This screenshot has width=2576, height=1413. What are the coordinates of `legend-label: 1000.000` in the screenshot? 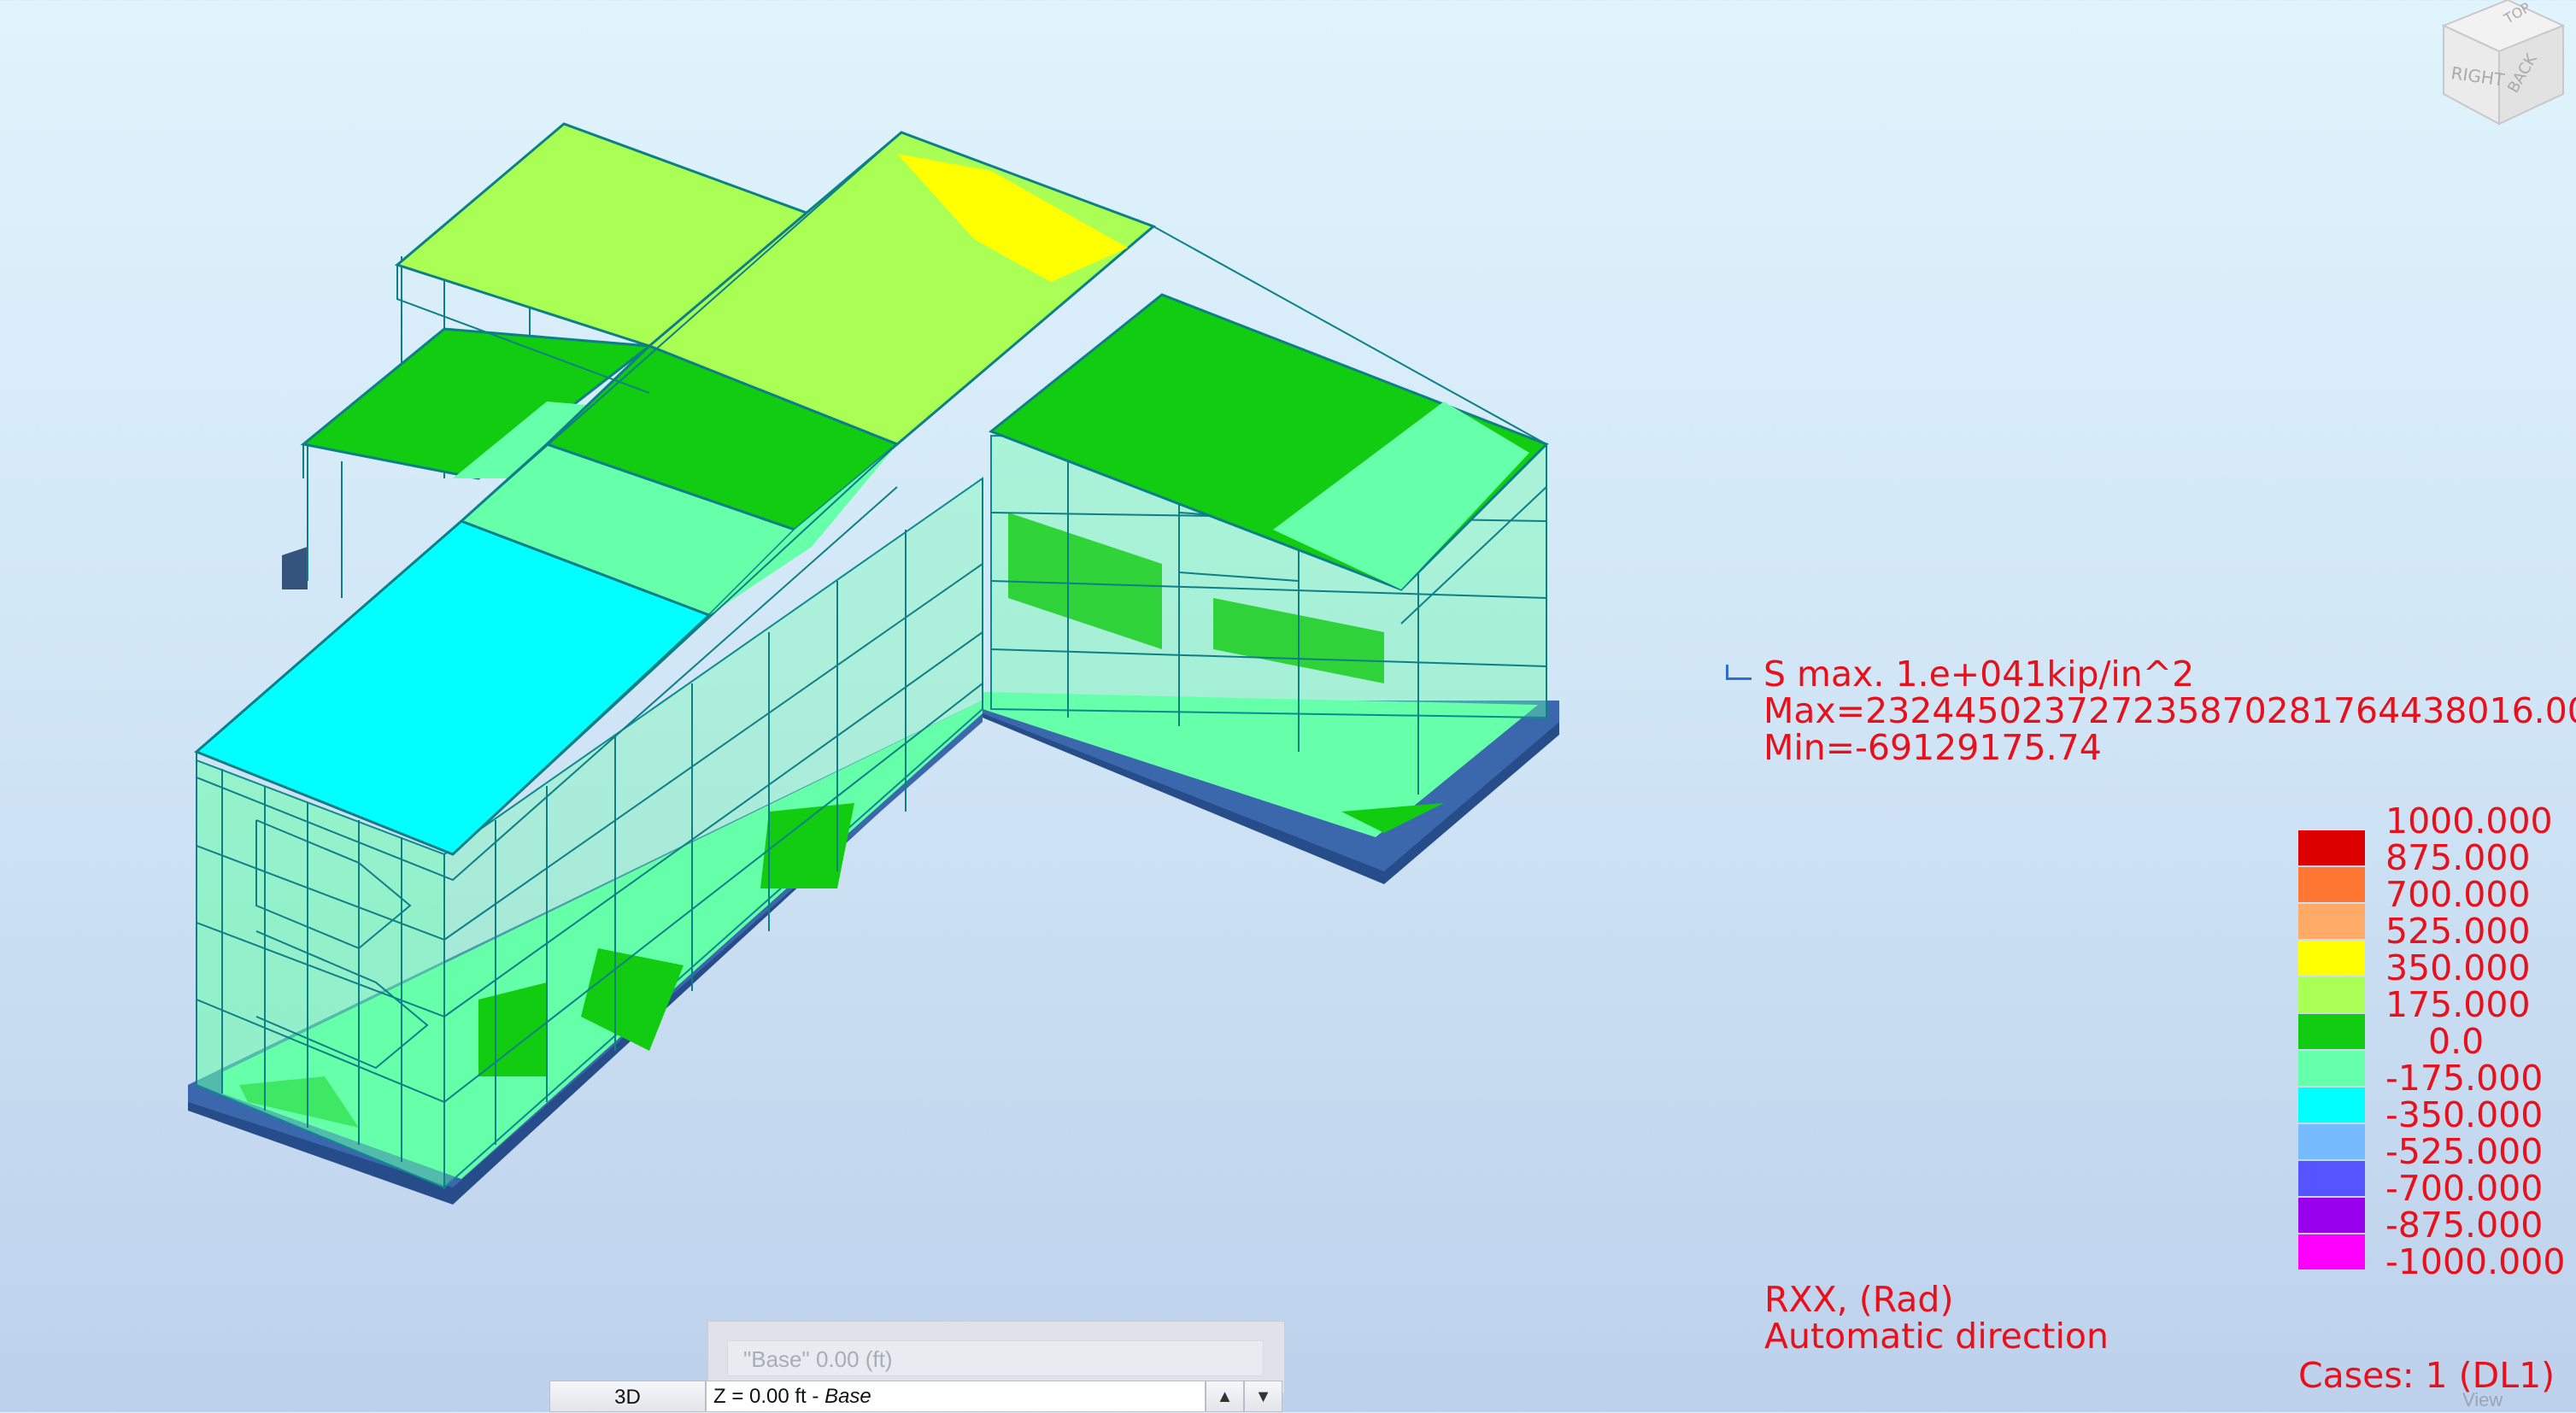 It's located at (2469, 820).